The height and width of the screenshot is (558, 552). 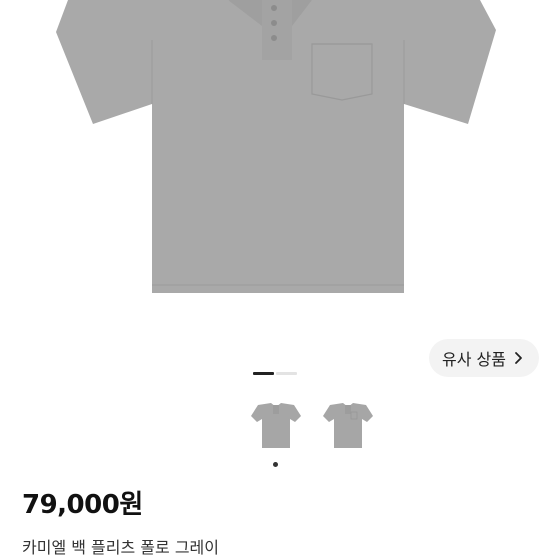 What do you see at coordinates (518, 358) in the screenshot?
I see `chevron-right-icon` at bounding box center [518, 358].